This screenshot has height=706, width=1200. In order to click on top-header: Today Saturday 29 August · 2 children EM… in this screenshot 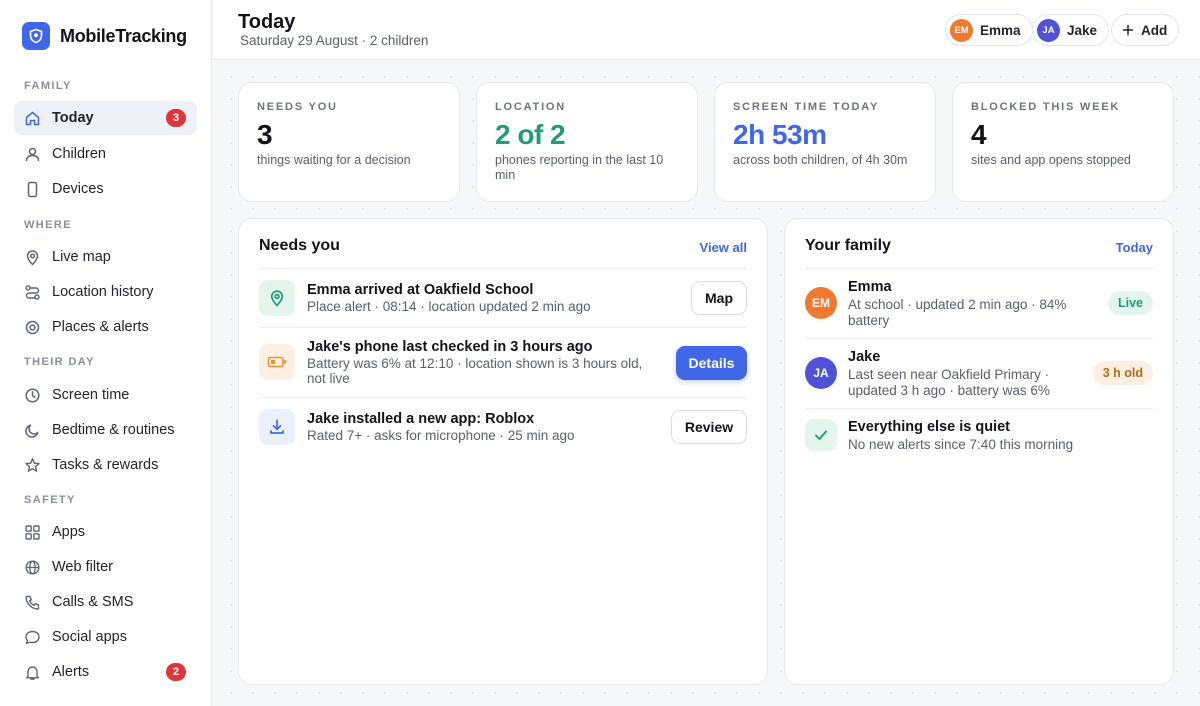, I will do `click(706, 30)`.